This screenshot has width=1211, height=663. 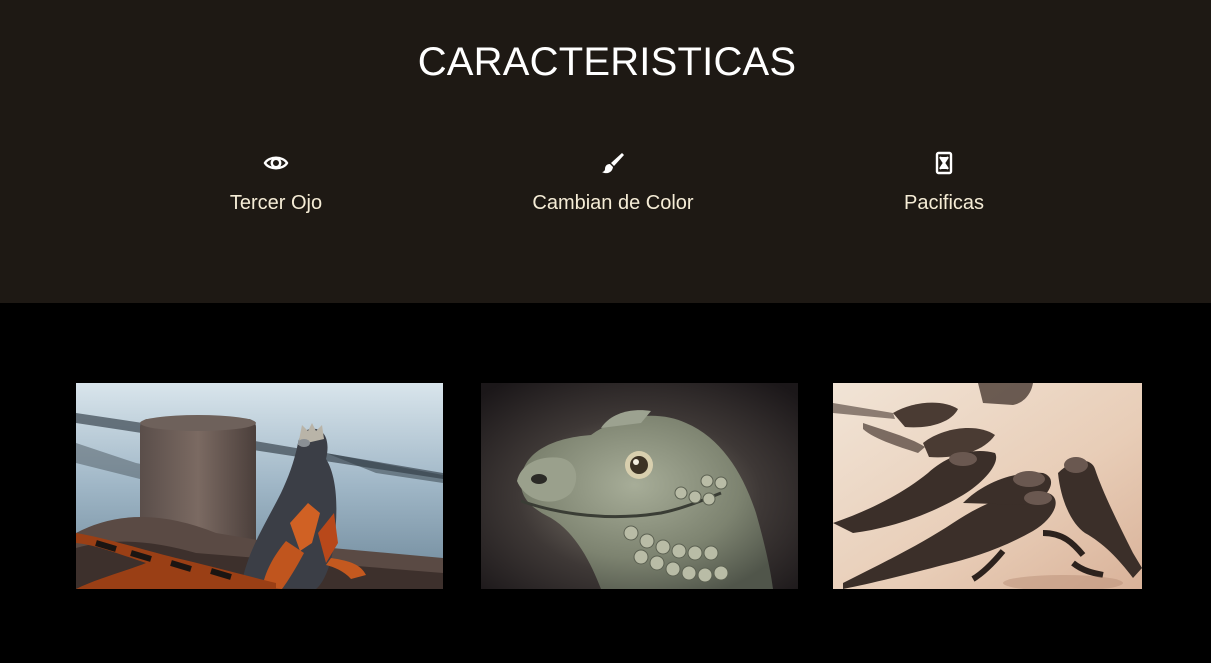 I want to click on feature-label: Tercer Ojo, so click(x=276, y=203).